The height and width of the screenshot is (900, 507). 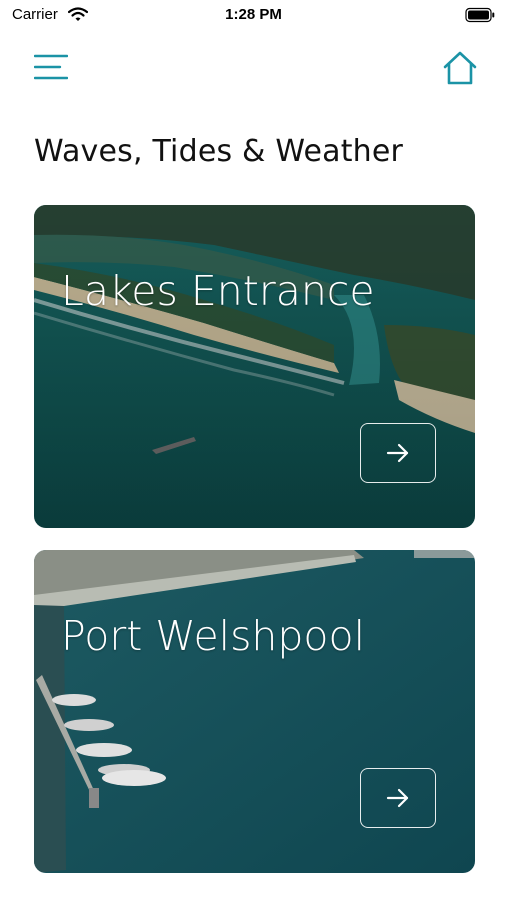 I want to click on location-title: Lakes Entrance, so click(x=218, y=291).